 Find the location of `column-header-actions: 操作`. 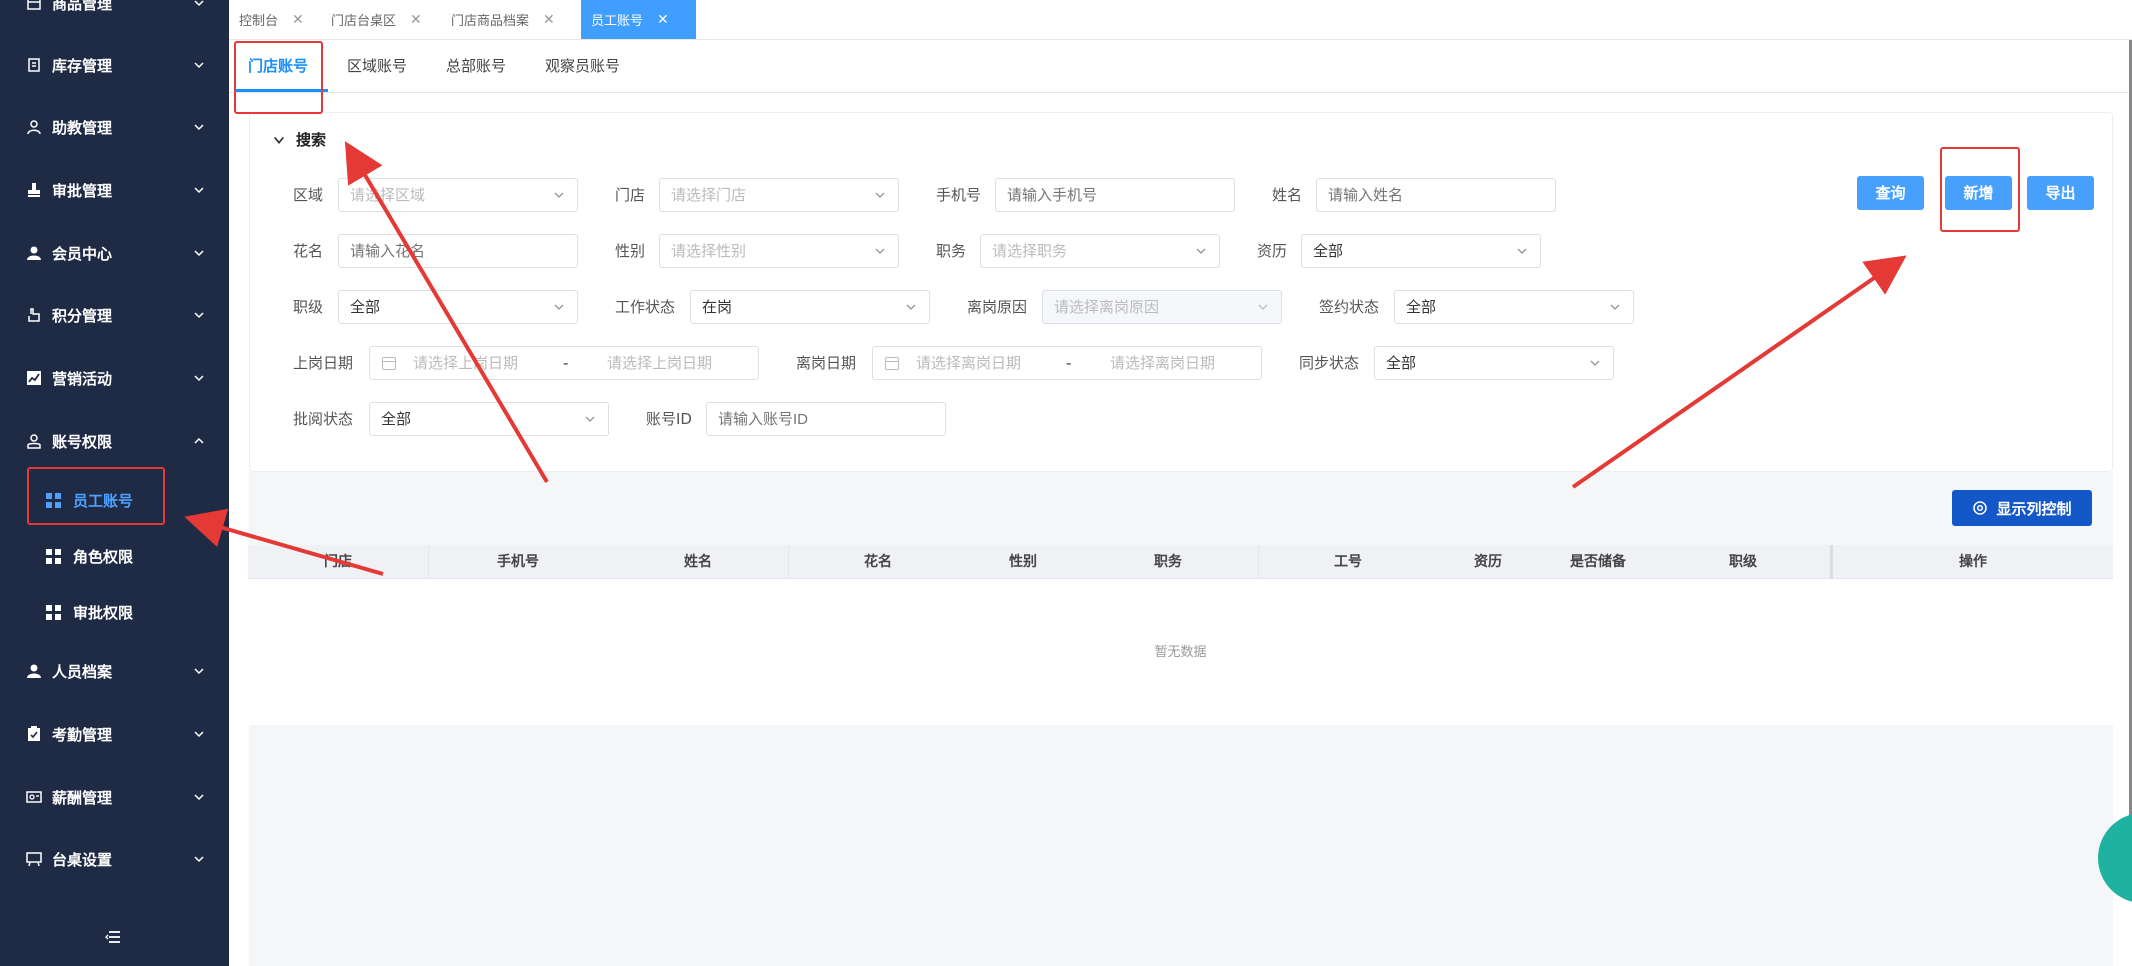

column-header-actions: 操作 is located at coordinates (1973, 562).